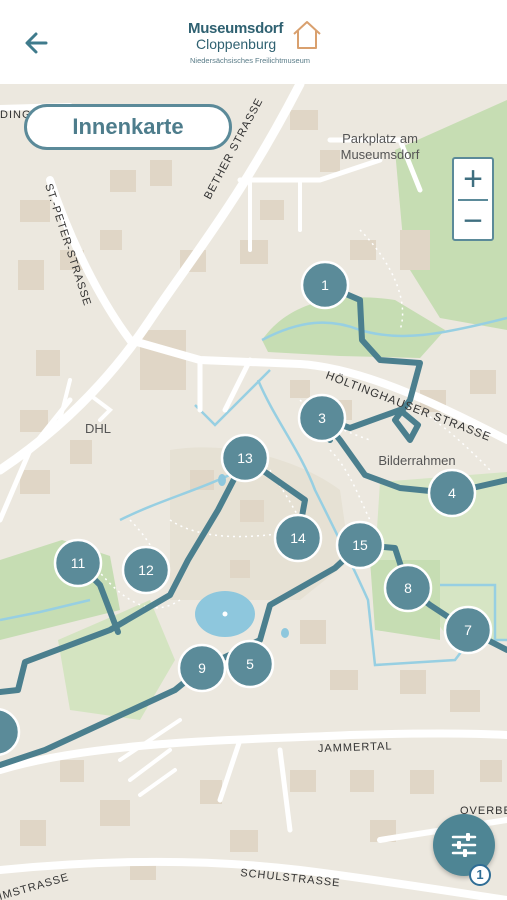 Image resolution: width=507 pixels, height=900 pixels. I want to click on zoom-in-plus-icon: +, so click(473, 179).